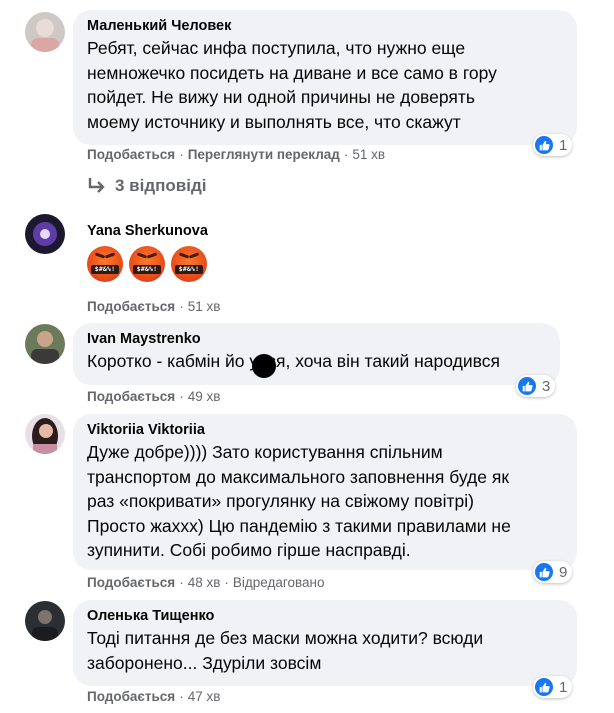  What do you see at coordinates (147, 231) in the screenshot?
I see `comment-author: Yana Sherkunova` at bounding box center [147, 231].